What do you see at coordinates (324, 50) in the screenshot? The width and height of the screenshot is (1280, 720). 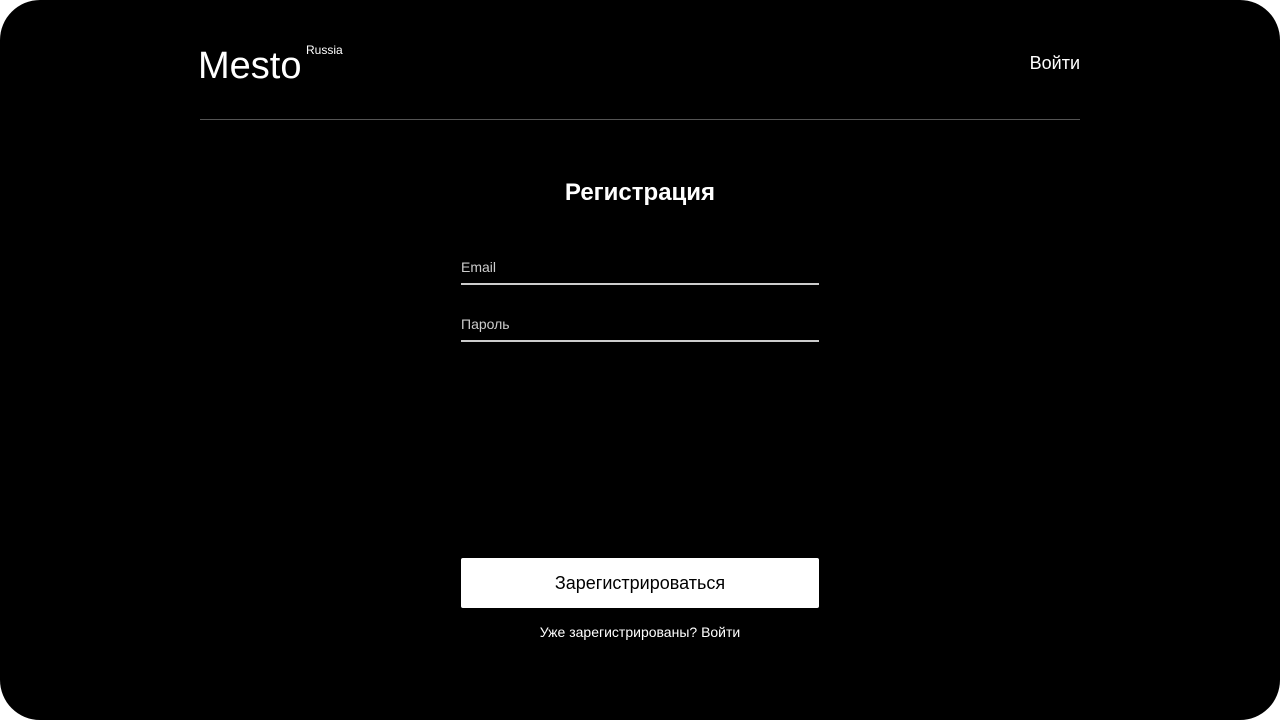 I see `logo-region-label: Russia` at bounding box center [324, 50].